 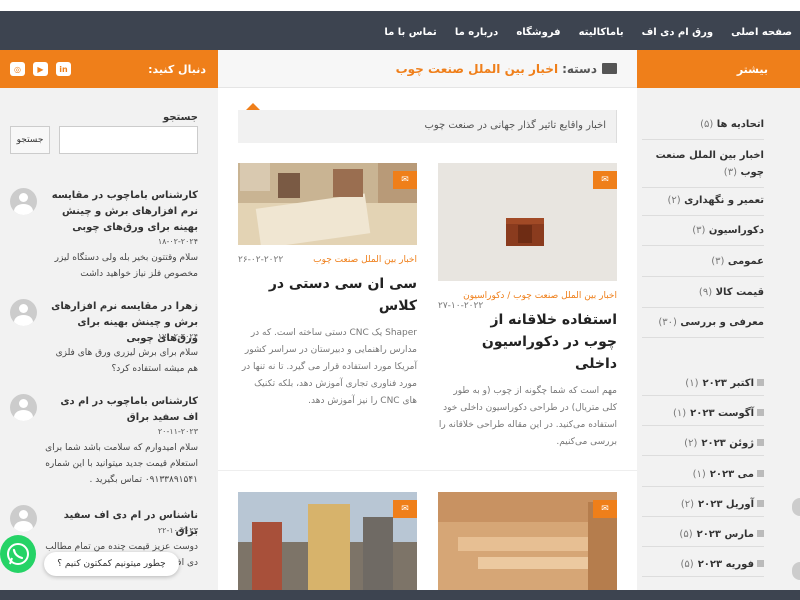 I want to click on post-date: ۲۷-۱۰-۲۰۲۲, so click(x=461, y=306).